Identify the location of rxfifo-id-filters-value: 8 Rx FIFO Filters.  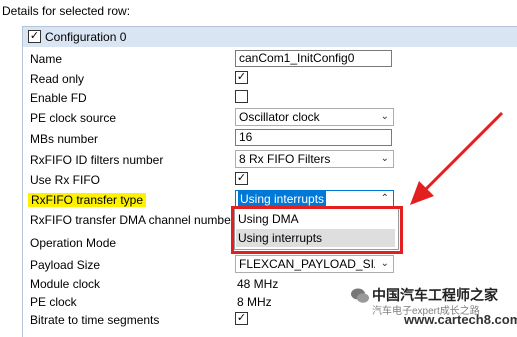
(285, 159).